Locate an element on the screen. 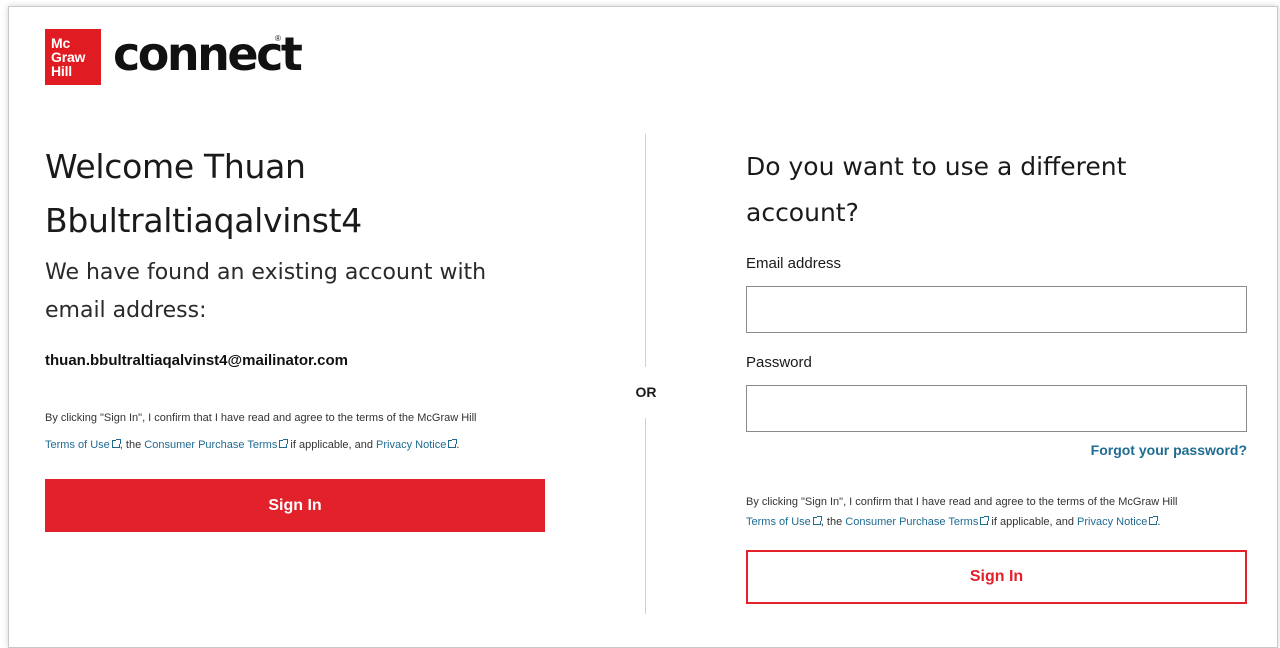 Image resolution: width=1280 pixels, height=648 pixels. privacy-notice-link: Privacy Notice is located at coordinates (411, 445).